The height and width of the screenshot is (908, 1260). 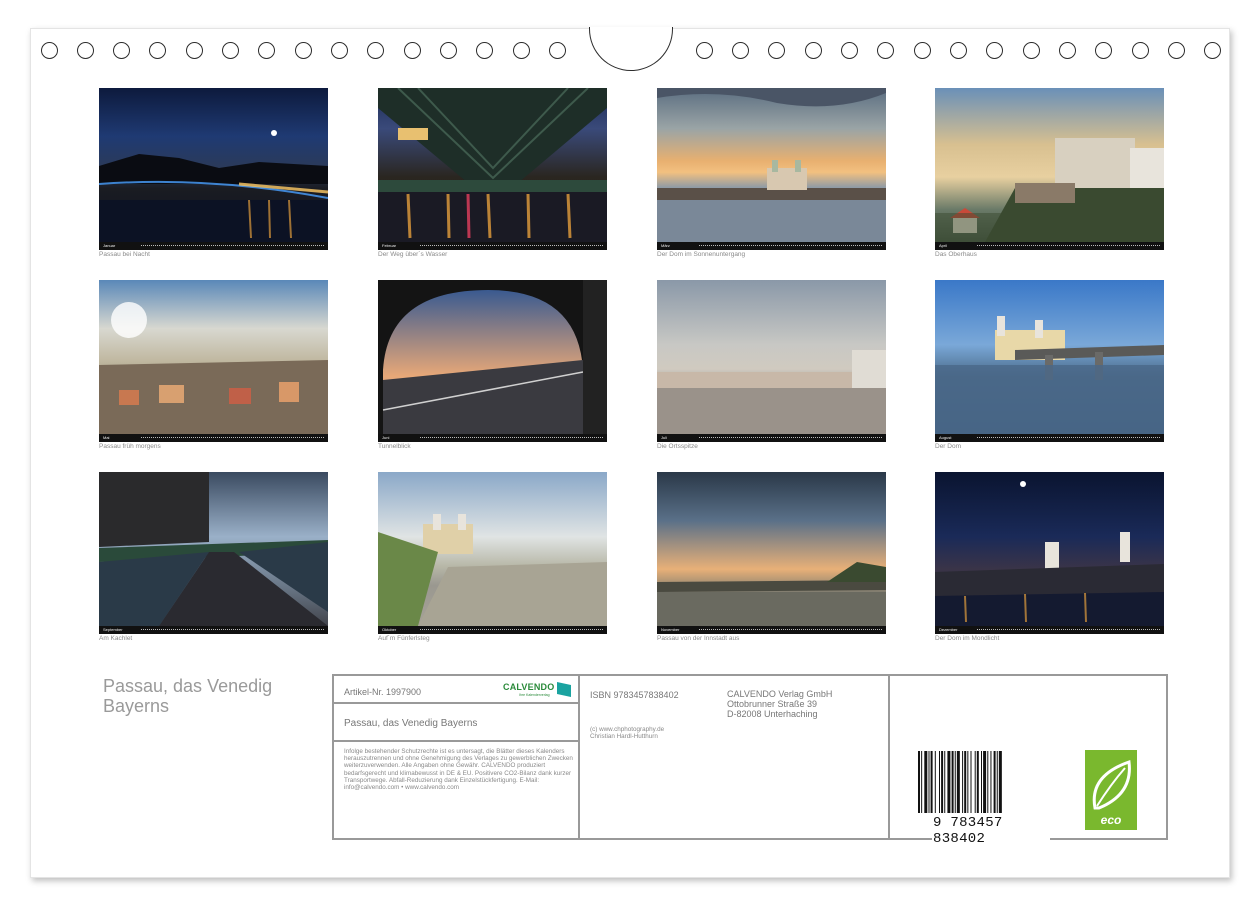 I want to click on month-photo: Juli, so click(x=771, y=361).